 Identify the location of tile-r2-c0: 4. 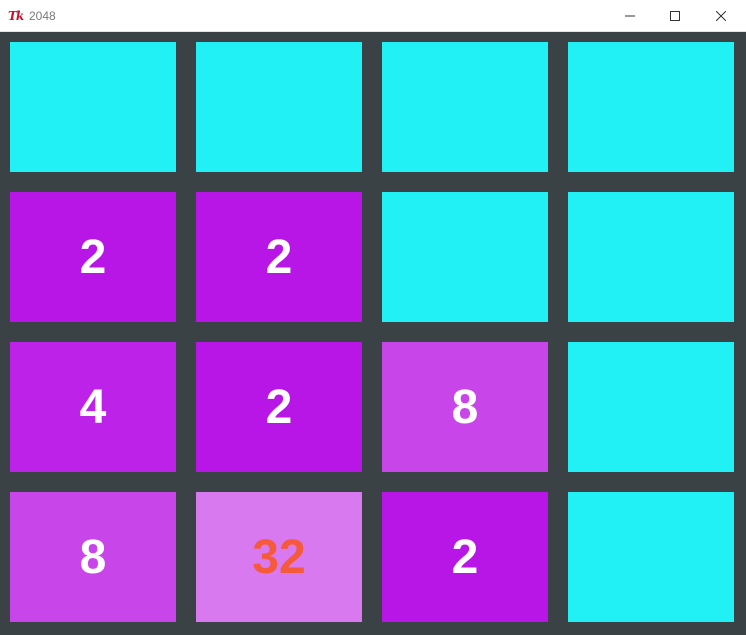
(93, 407).